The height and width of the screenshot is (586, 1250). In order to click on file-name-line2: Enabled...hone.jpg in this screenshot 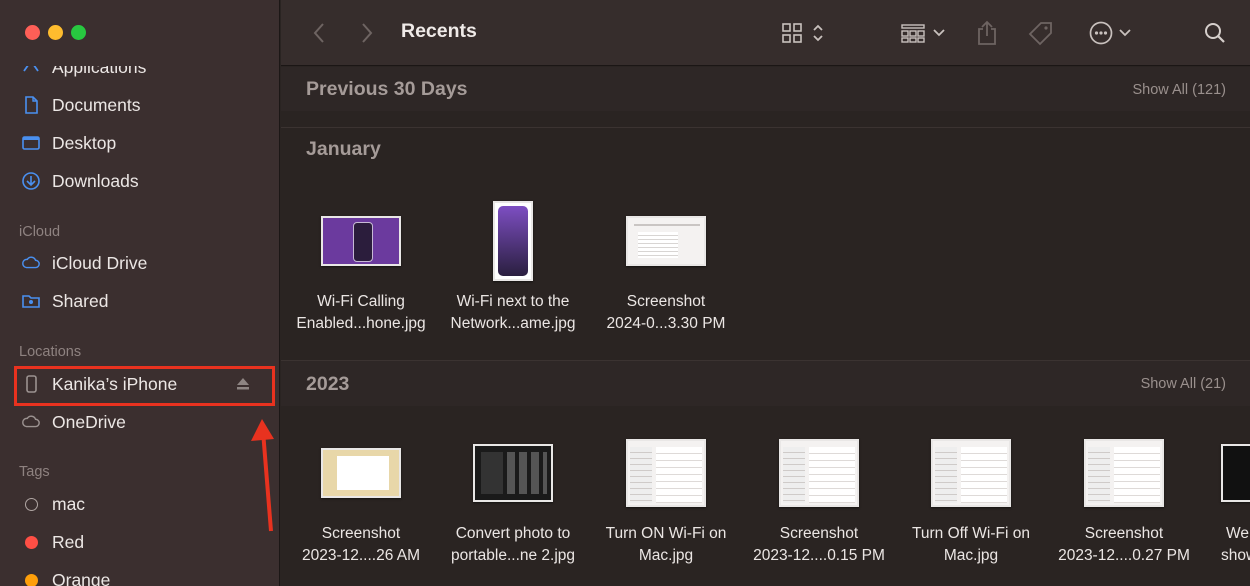, I will do `click(361, 323)`.